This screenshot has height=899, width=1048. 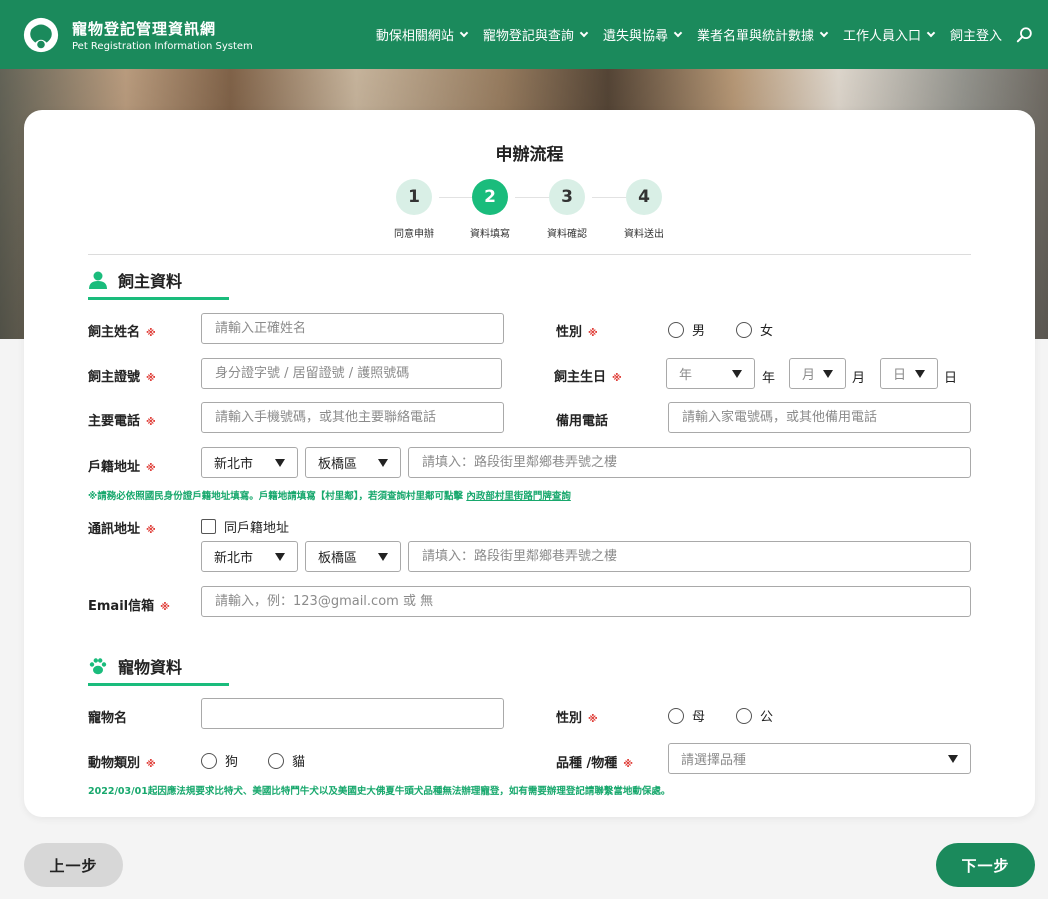 What do you see at coordinates (114, 377) in the screenshot?
I see `label-text: 飼主證號` at bounding box center [114, 377].